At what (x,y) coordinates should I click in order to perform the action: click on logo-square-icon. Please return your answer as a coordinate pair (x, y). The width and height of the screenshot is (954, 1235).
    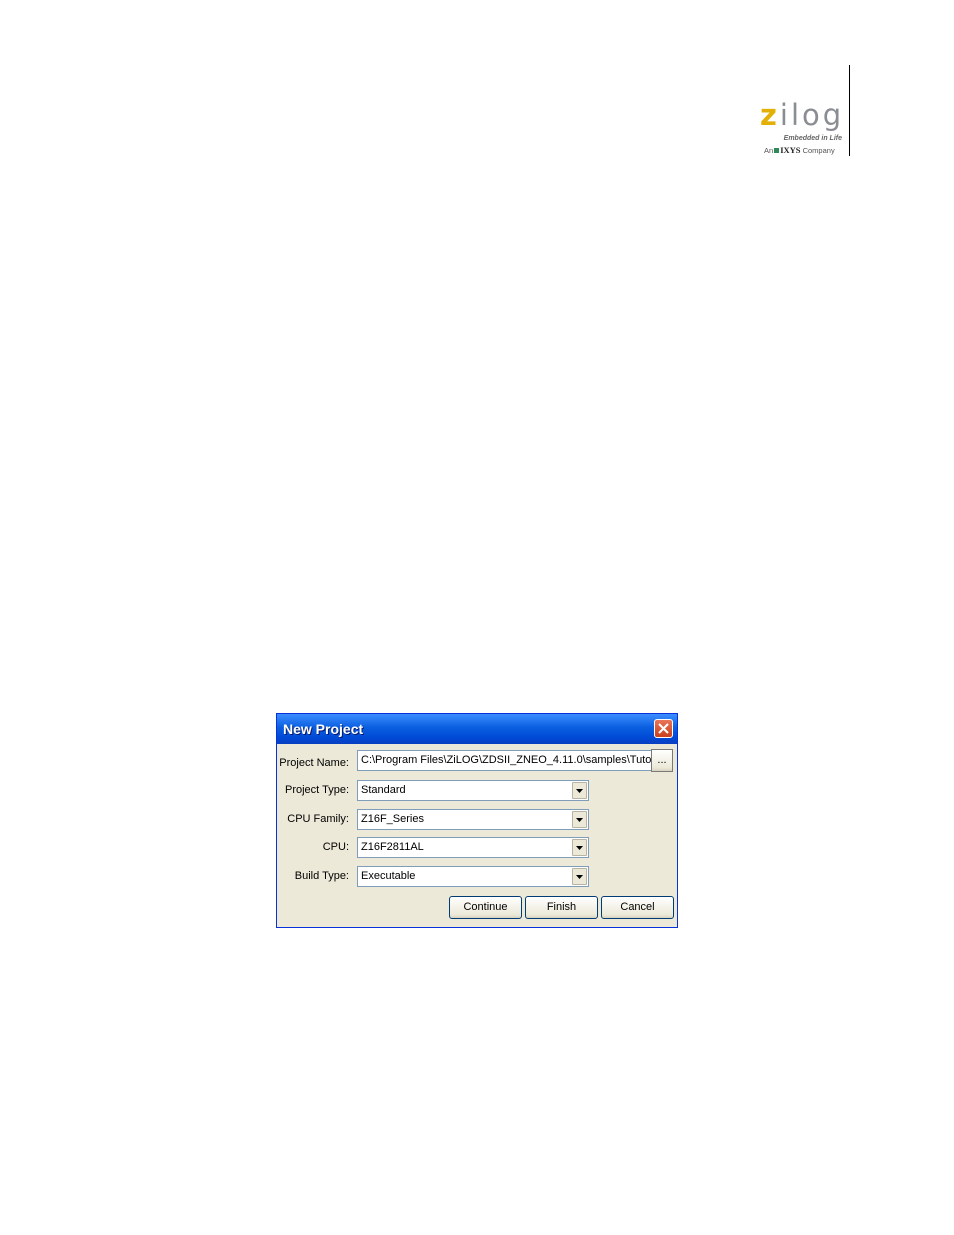
    Looking at the image, I should click on (777, 150).